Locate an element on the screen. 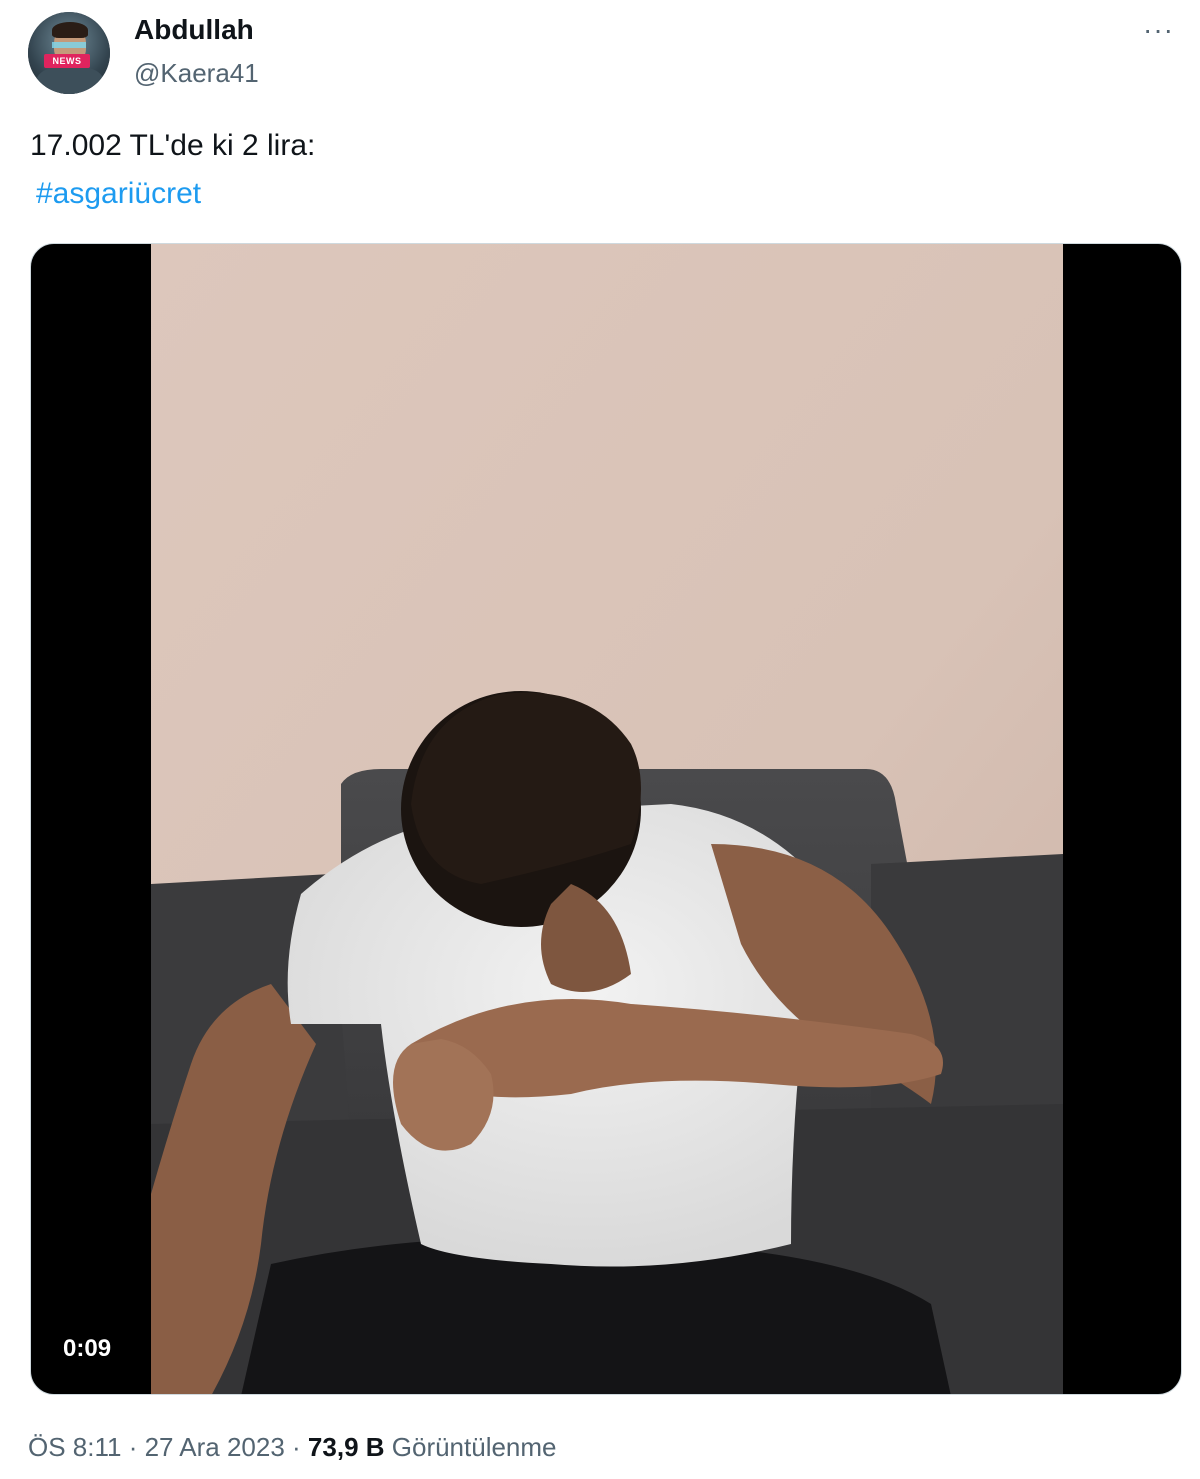 Image resolution: width=1200 pixels, height=1479 pixels. tweet-text: 17.002 TL'de ki 2 lira: is located at coordinates (173, 145).